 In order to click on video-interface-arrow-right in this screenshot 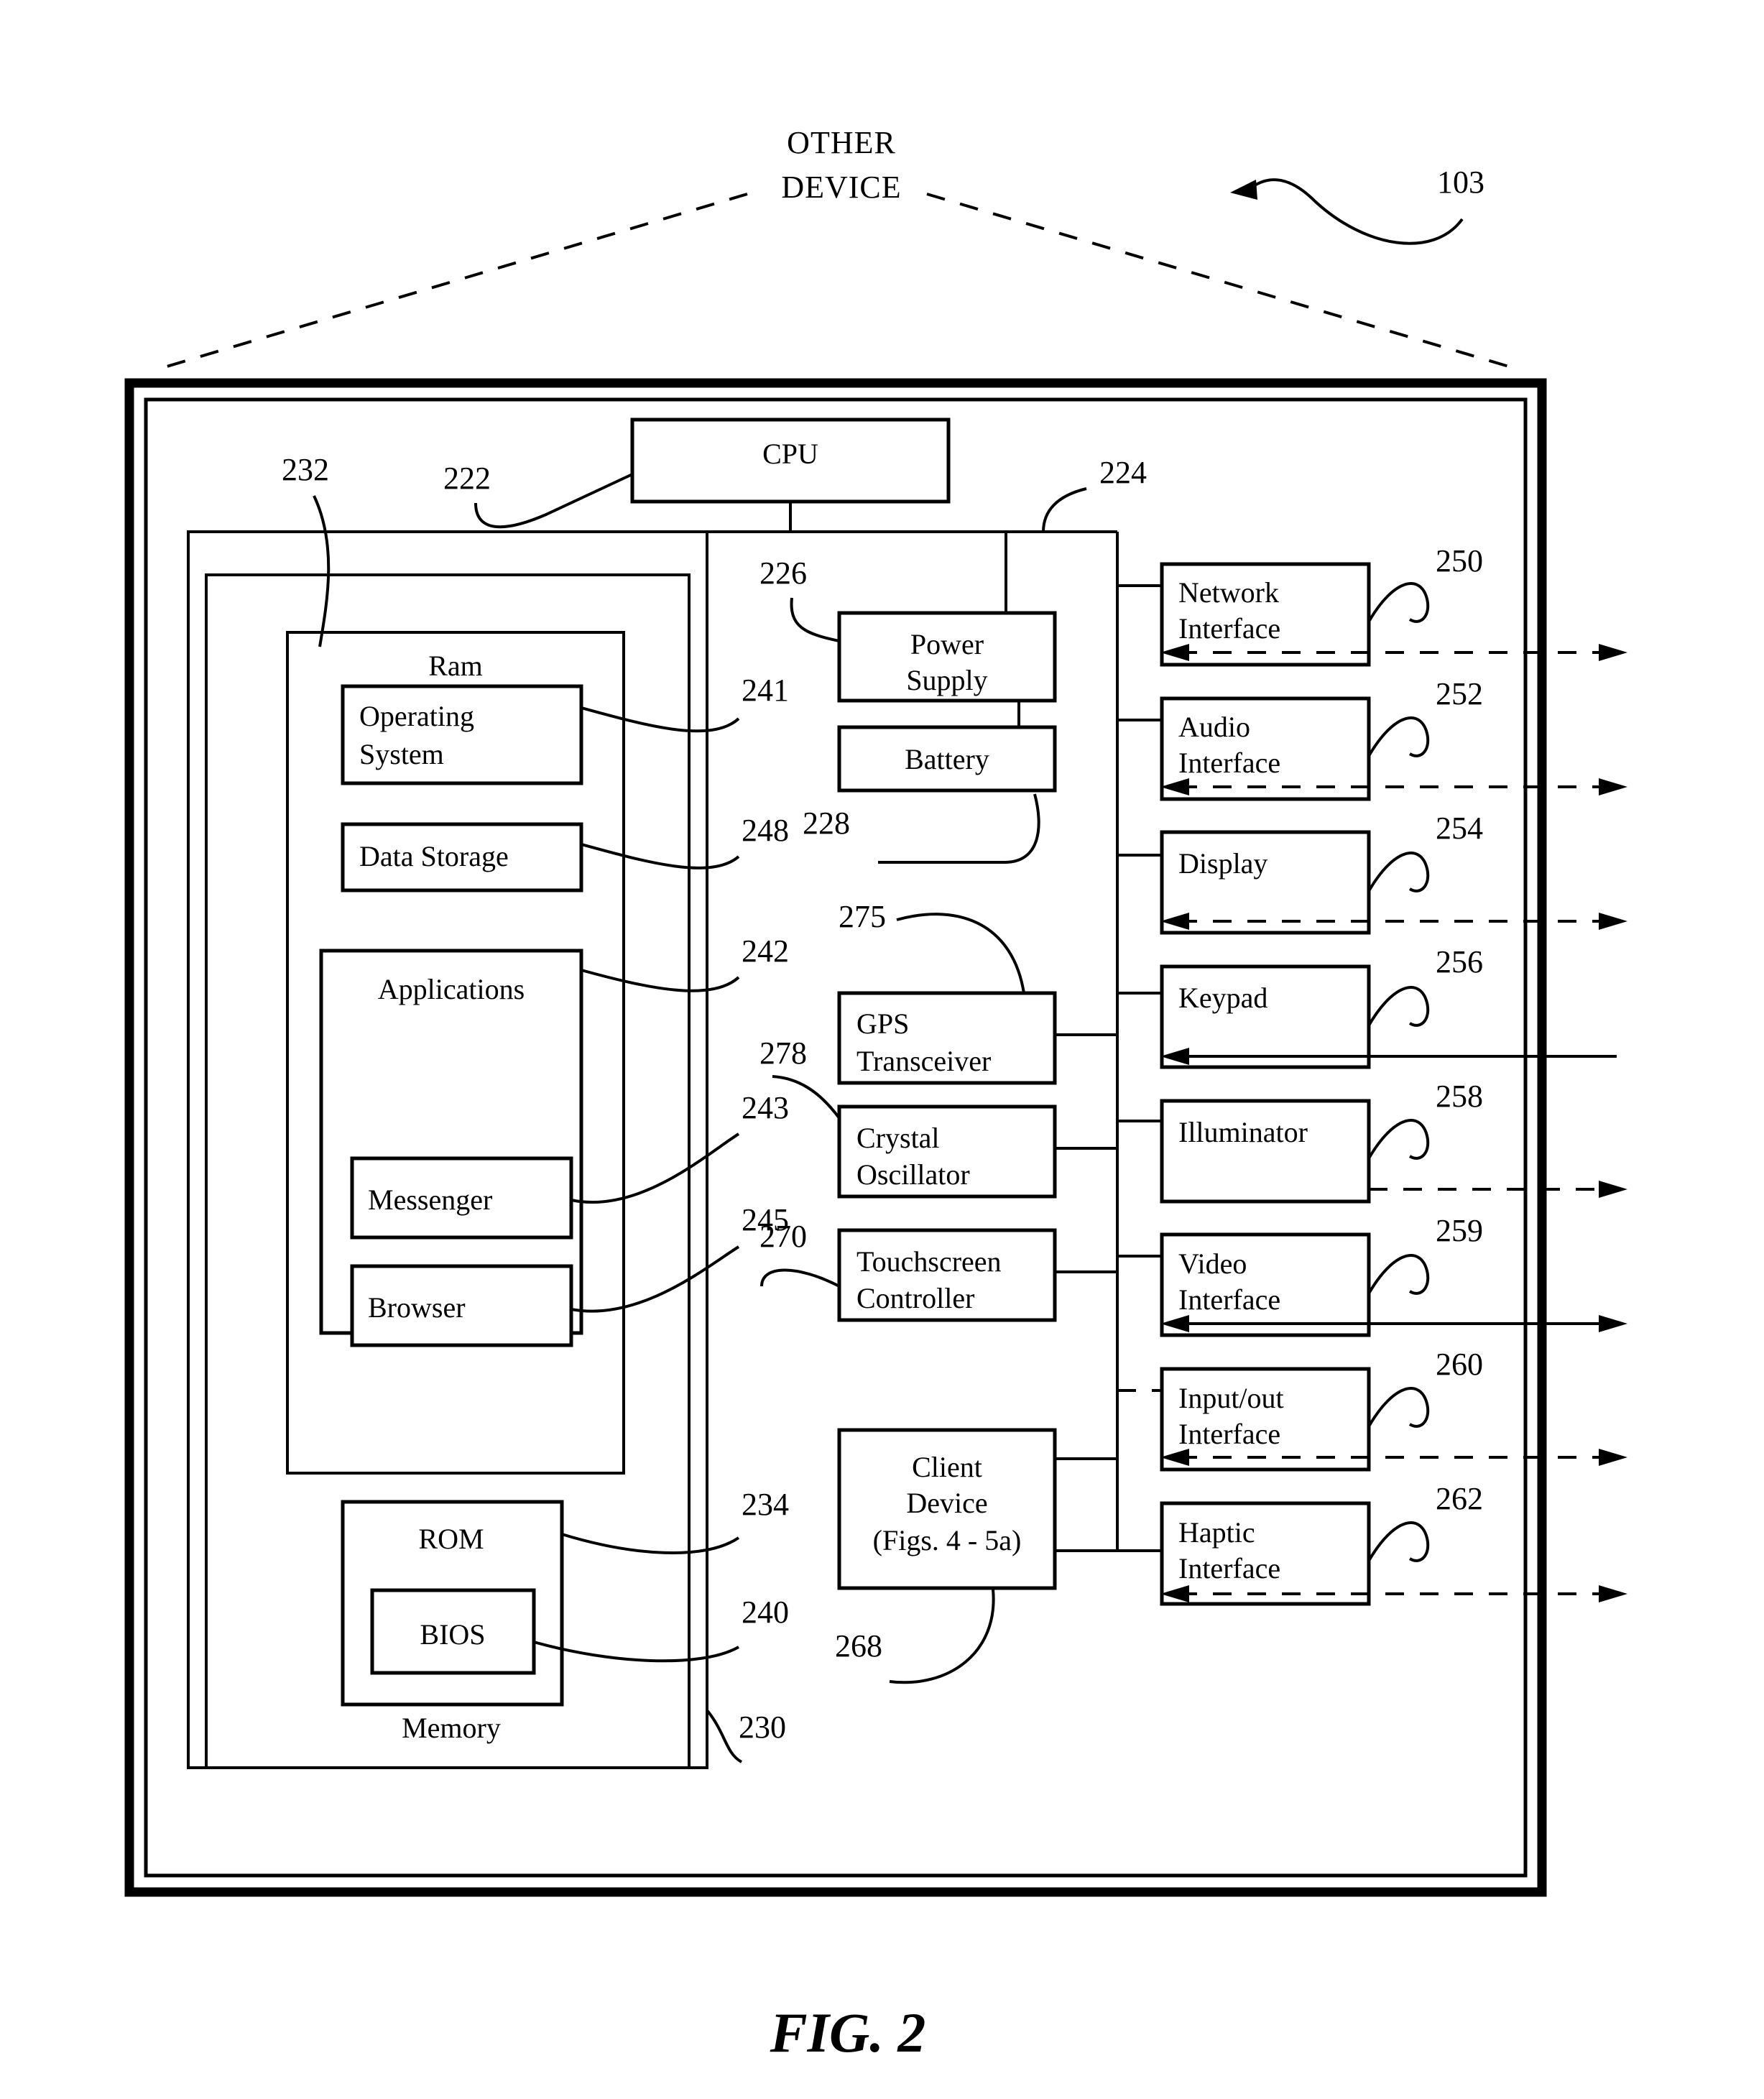, I will do `click(1613, 1323)`.